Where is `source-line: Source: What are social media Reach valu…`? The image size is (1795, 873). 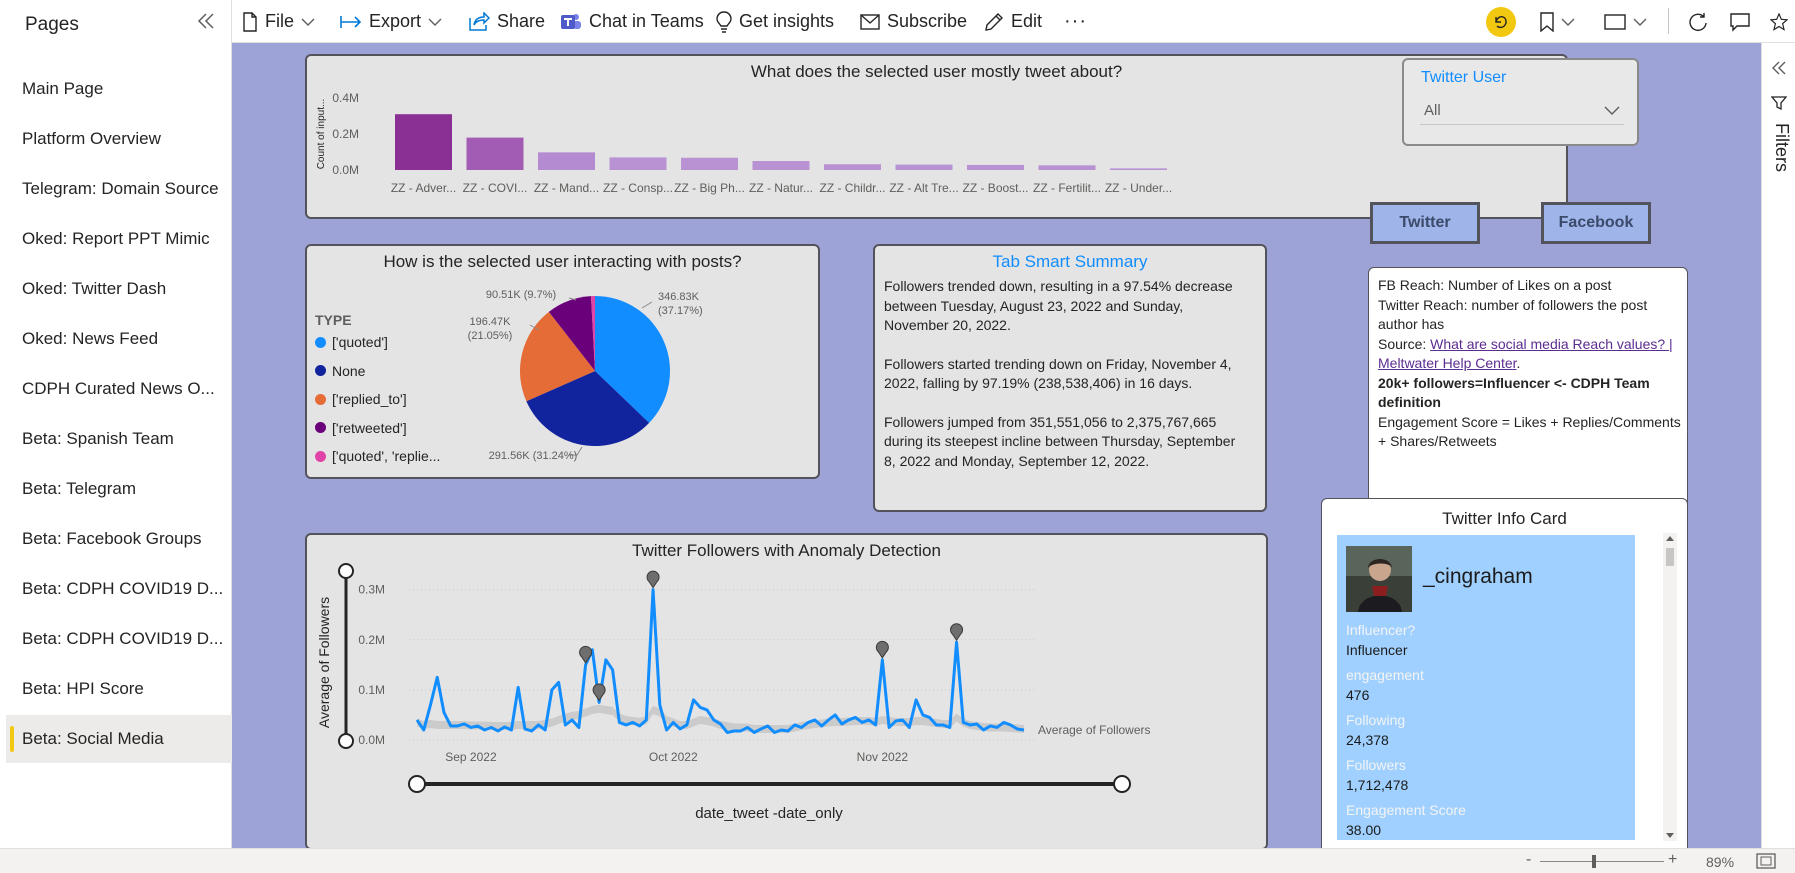
source-line: Source: What are social media Reach valu… is located at coordinates (1532, 354).